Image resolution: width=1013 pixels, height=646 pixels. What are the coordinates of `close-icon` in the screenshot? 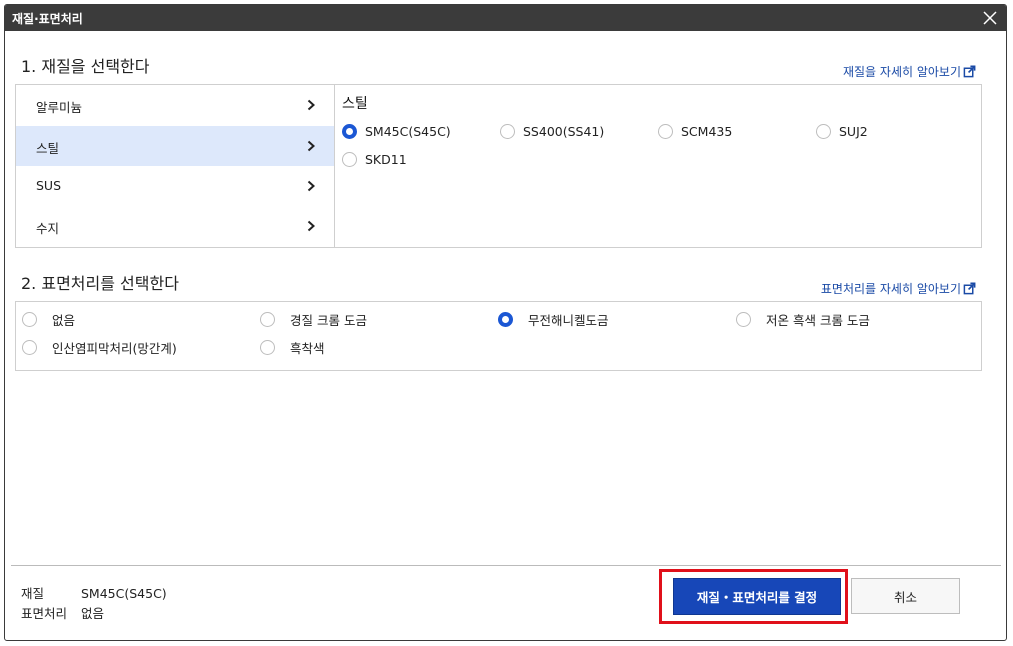 It's located at (990, 18).